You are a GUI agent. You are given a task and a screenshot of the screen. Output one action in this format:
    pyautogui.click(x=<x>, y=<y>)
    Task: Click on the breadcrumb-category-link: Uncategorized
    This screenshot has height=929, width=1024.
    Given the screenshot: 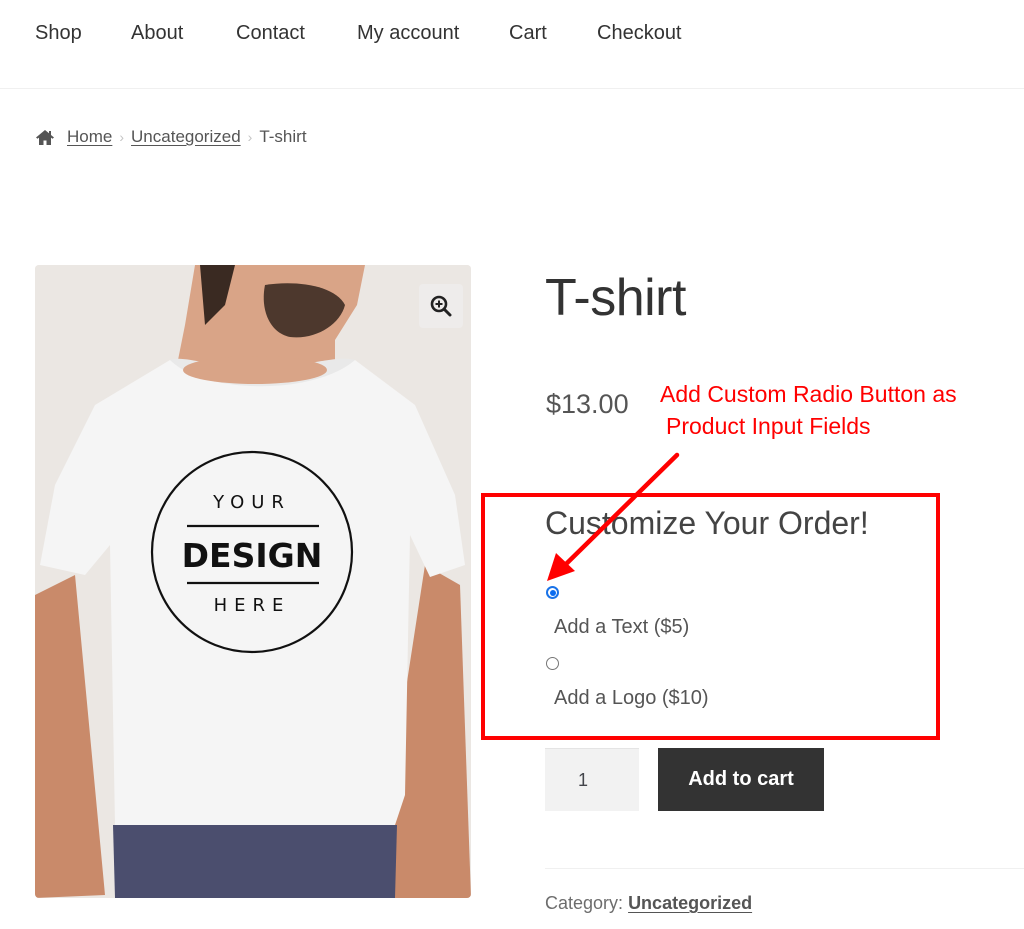 What is the action you would take?
    pyautogui.click(x=186, y=137)
    